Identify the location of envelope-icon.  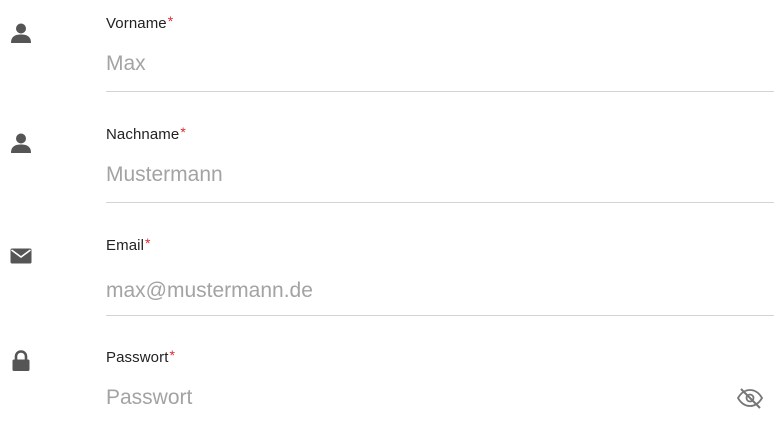
(21, 256).